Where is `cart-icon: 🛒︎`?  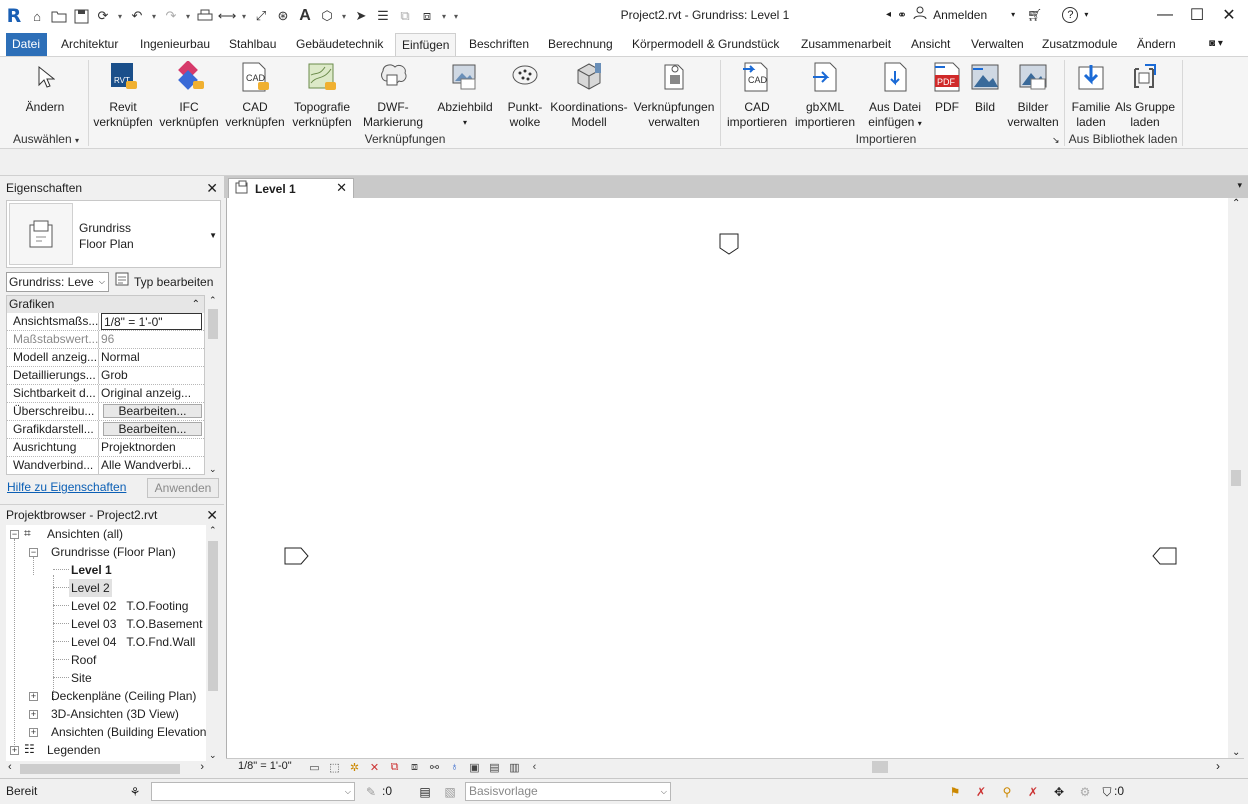
cart-icon: 🛒︎ is located at coordinates (1034, 15).